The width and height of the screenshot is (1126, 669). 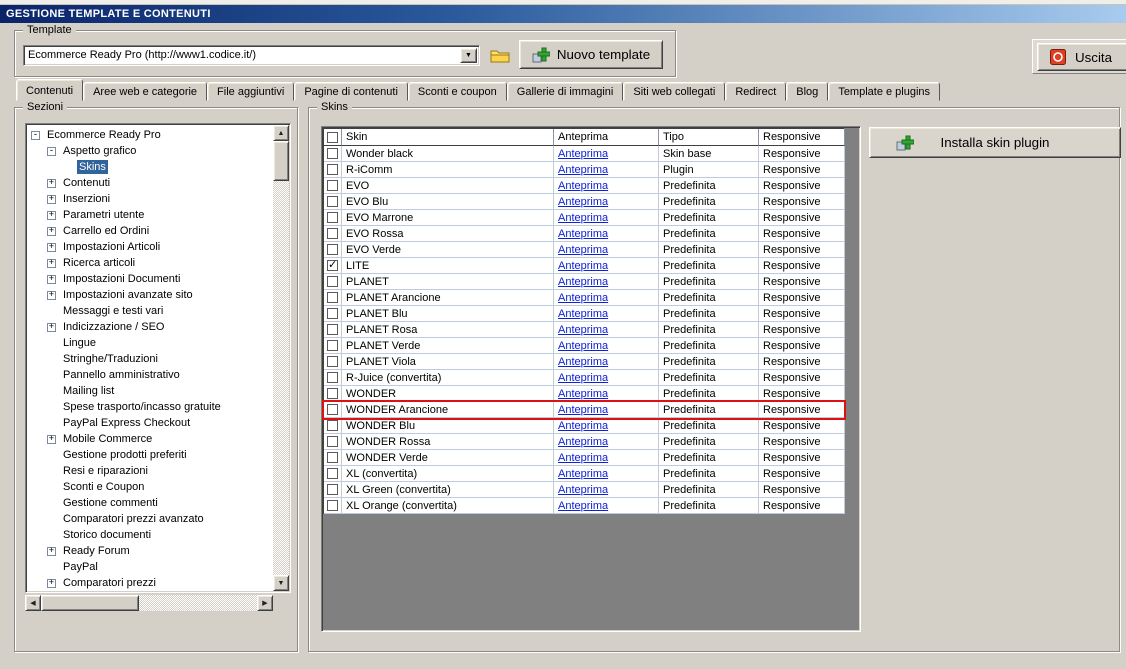 I want to click on tree-item: + Impostazioni Documenti, so click(x=151, y=279).